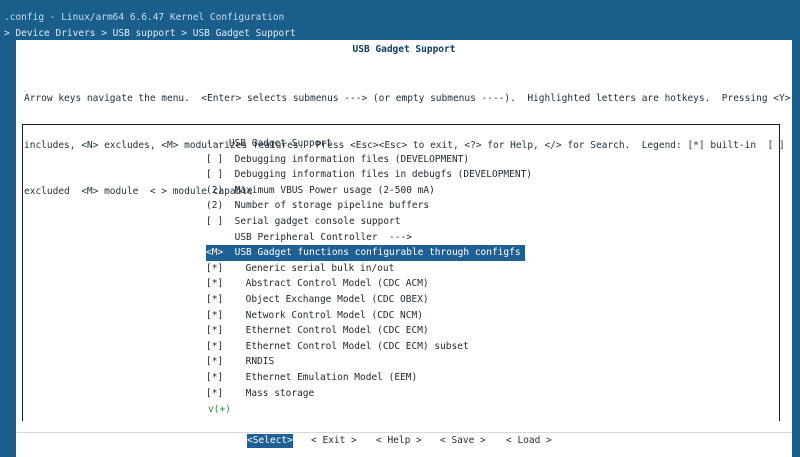 The image size is (800, 457). What do you see at coordinates (337, 284) in the screenshot?
I see `menu-item-label: Abstract Control Model (CDC ACM)` at bounding box center [337, 284].